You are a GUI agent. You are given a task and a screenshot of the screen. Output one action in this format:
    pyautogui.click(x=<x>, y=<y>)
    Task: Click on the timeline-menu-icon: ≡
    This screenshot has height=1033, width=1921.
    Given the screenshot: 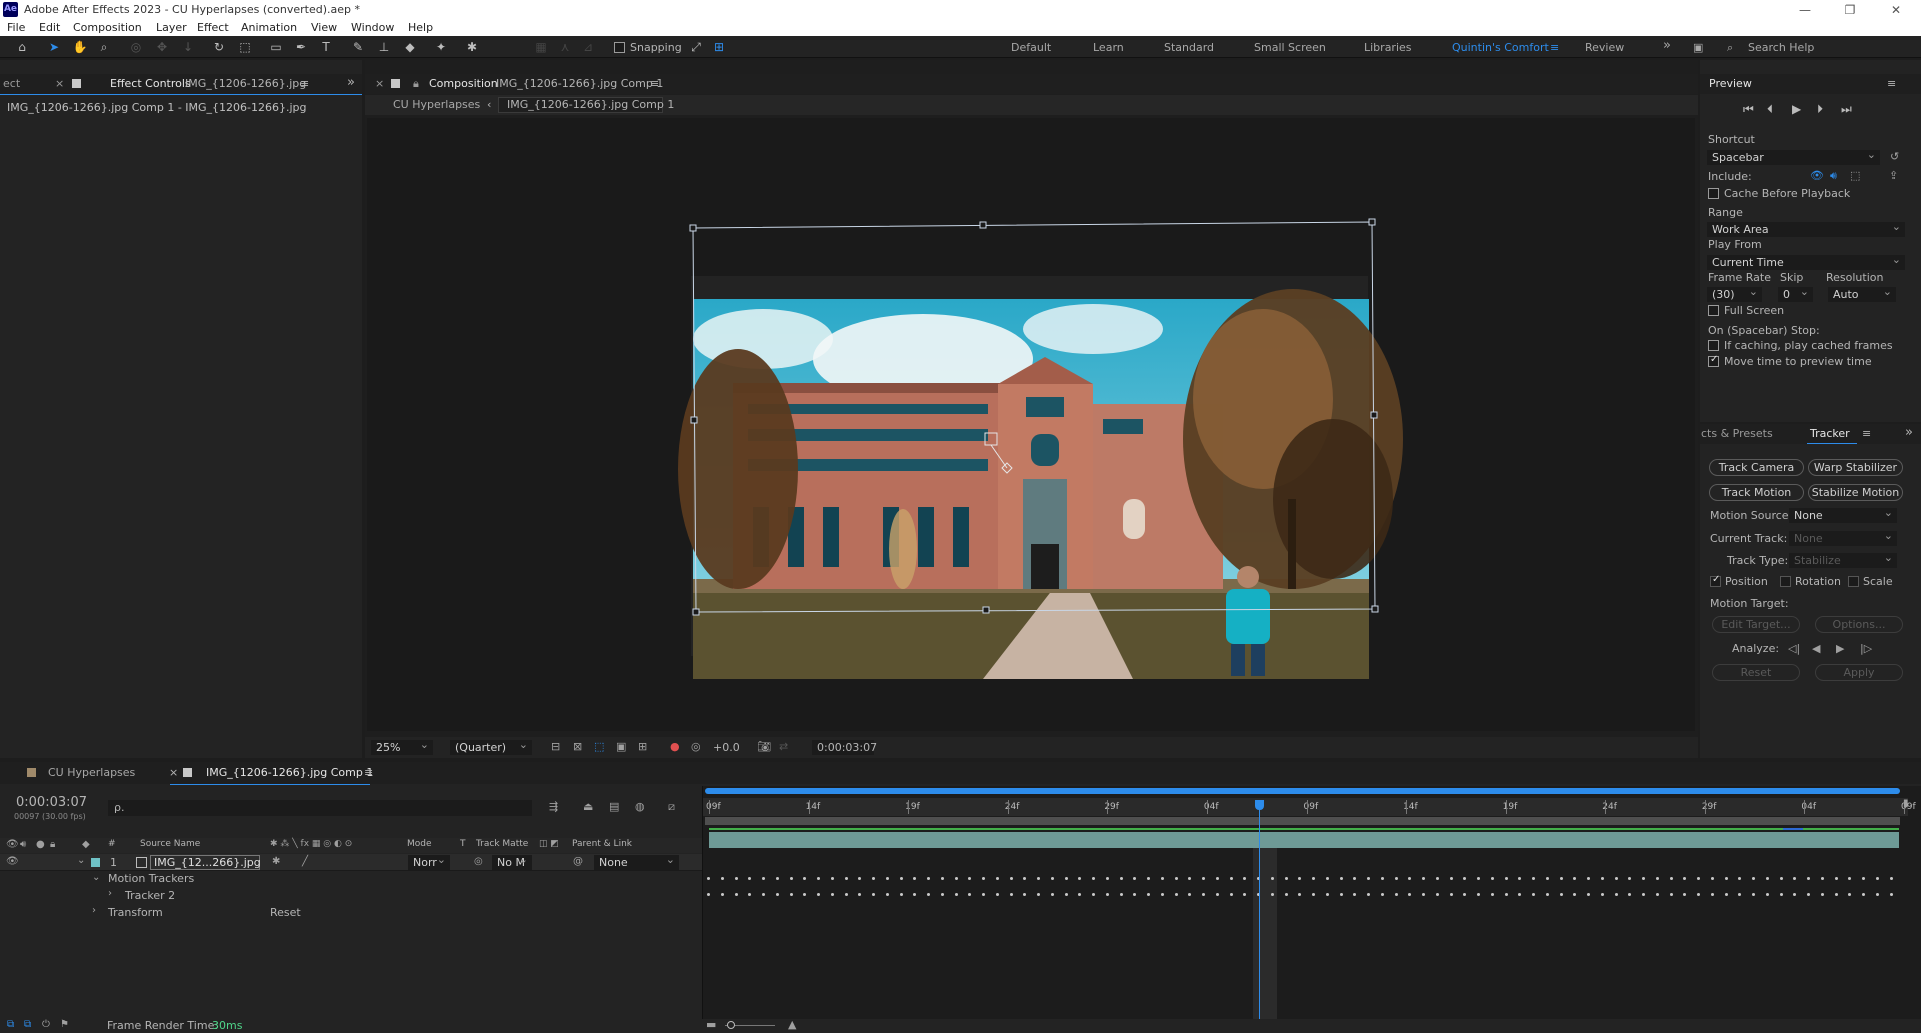 What is the action you would take?
    pyautogui.click(x=368, y=772)
    